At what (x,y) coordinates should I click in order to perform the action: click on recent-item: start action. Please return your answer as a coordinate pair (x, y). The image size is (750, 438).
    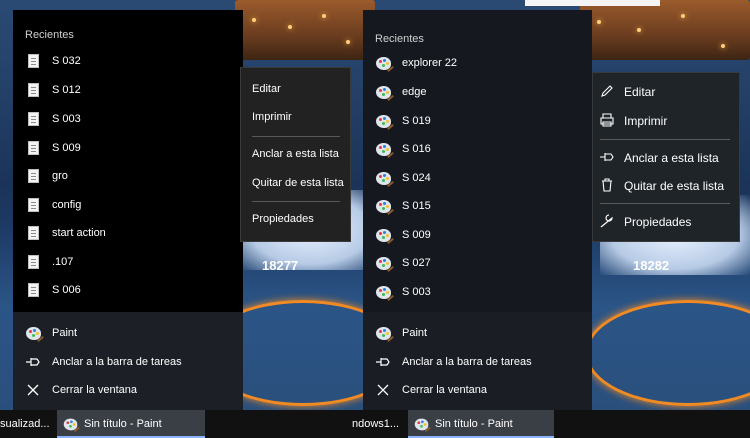
    Looking at the image, I should click on (128, 233).